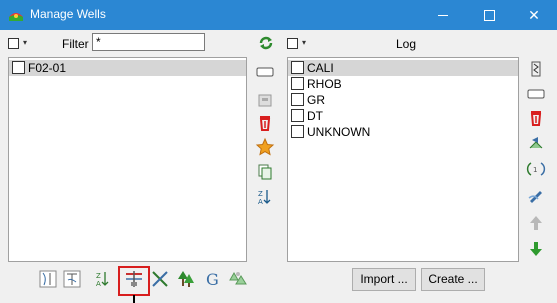 The image size is (557, 303). What do you see at coordinates (324, 84) in the screenshot?
I see `log-name: RHOB` at bounding box center [324, 84].